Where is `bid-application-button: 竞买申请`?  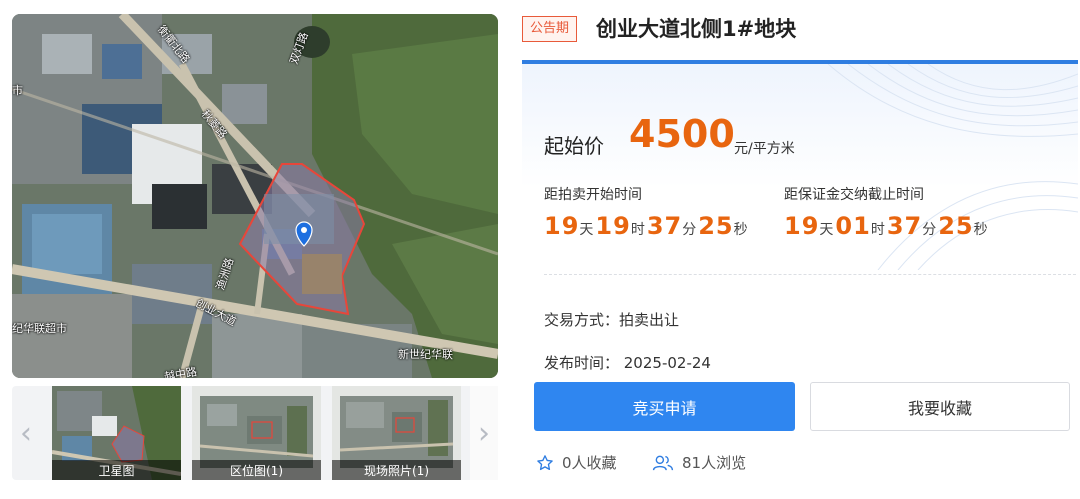
bid-application-button: 竞买申请 is located at coordinates (664, 406).